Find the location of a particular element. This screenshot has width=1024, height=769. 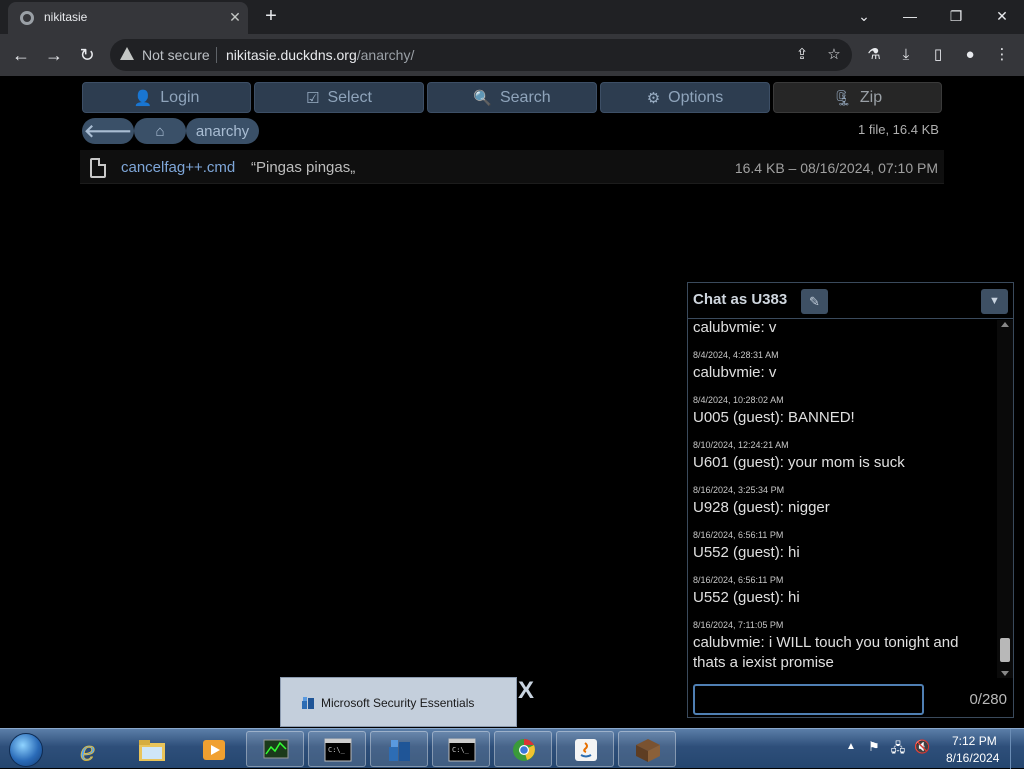

select-label: Select is located at coordinates (349, 97).